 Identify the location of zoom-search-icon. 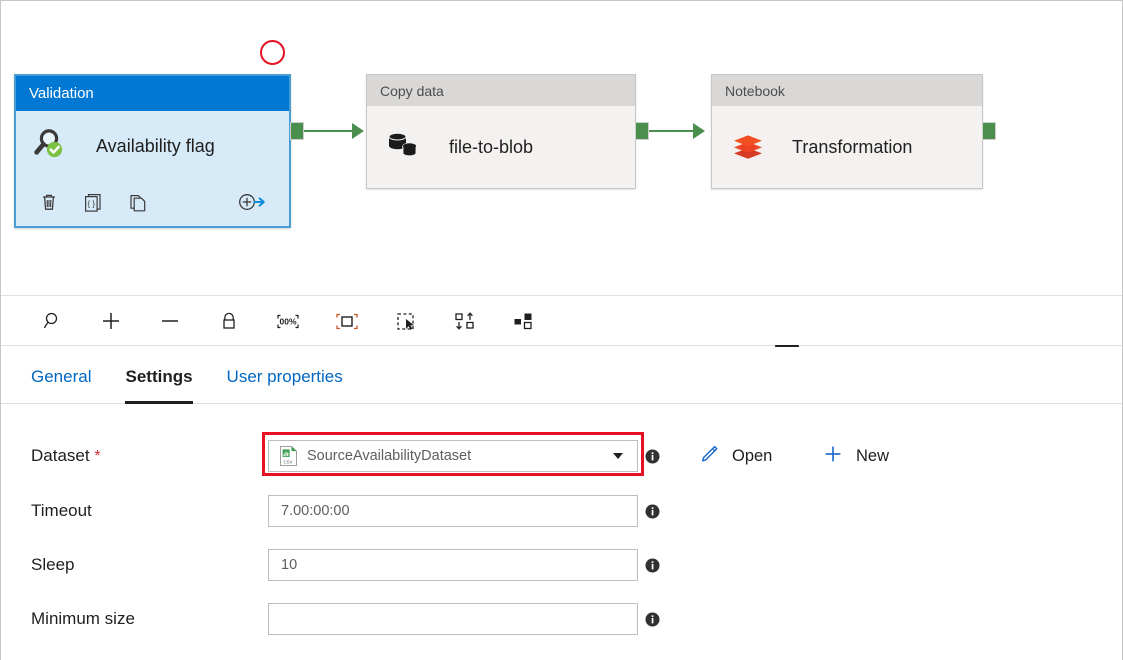
(52, 321).